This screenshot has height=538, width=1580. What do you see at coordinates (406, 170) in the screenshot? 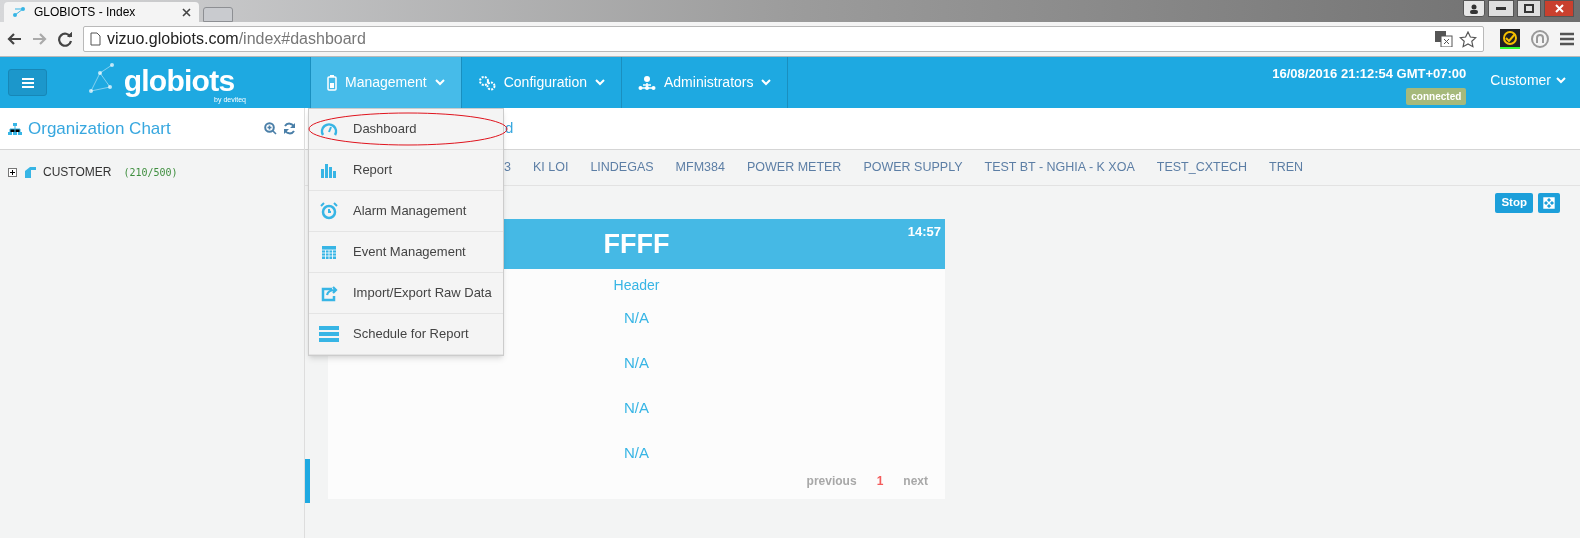
I see `dropdown-menu-item: Report` at bounding box center [406, 170].